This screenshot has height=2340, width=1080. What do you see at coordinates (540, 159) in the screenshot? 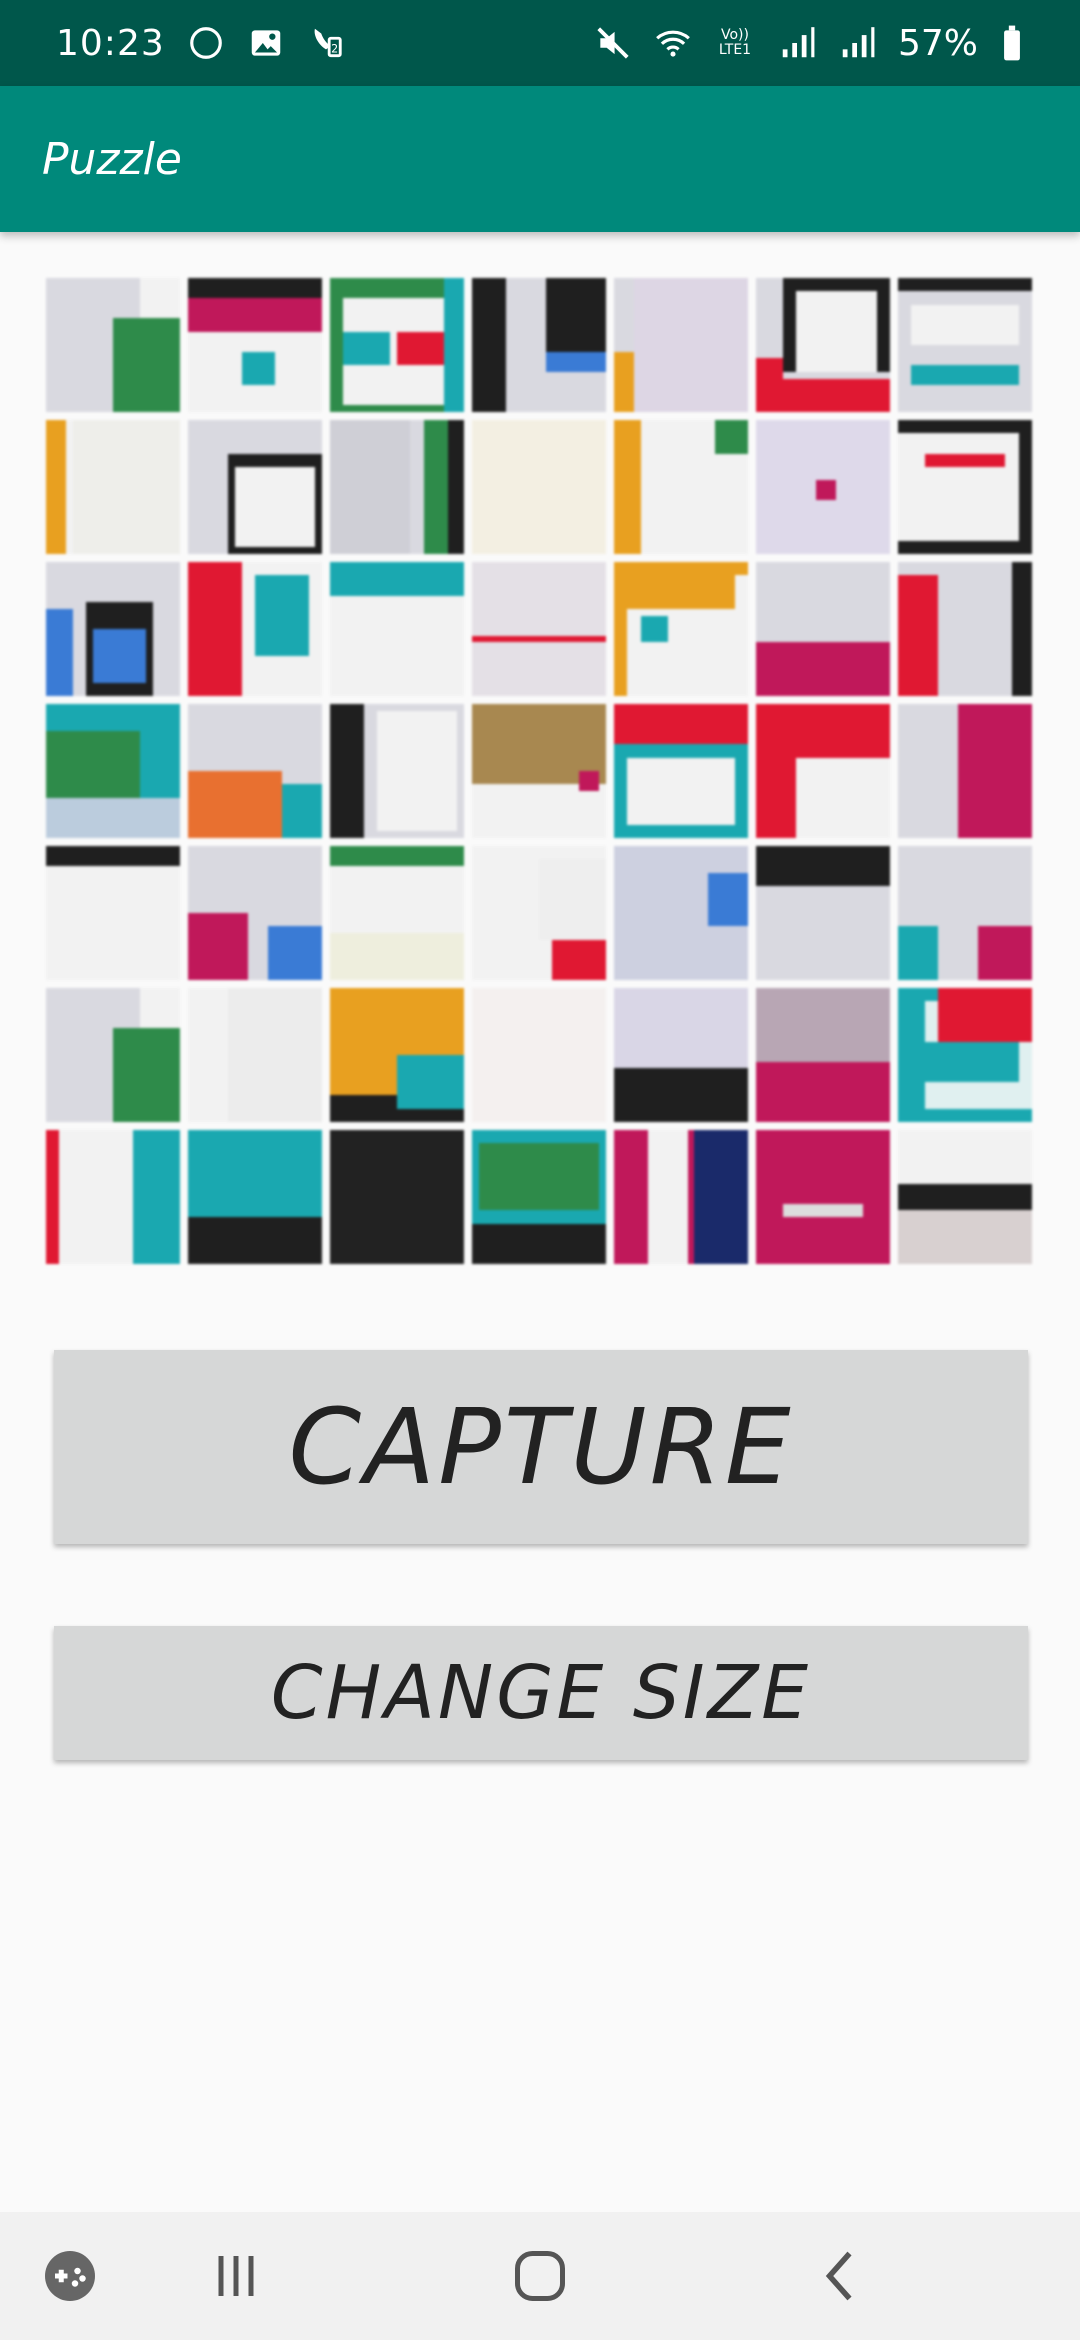
I see `app-bar: Puzzle` at bounding box center [540, 159].